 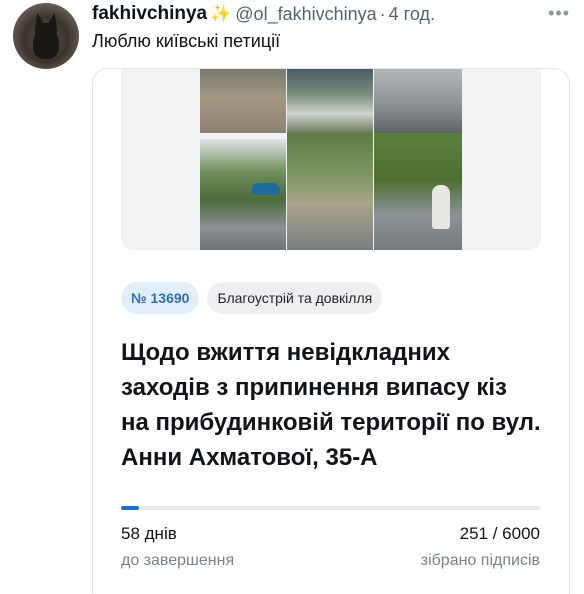 I want to click on avatar-dog-body, so click(x=46, y=44).